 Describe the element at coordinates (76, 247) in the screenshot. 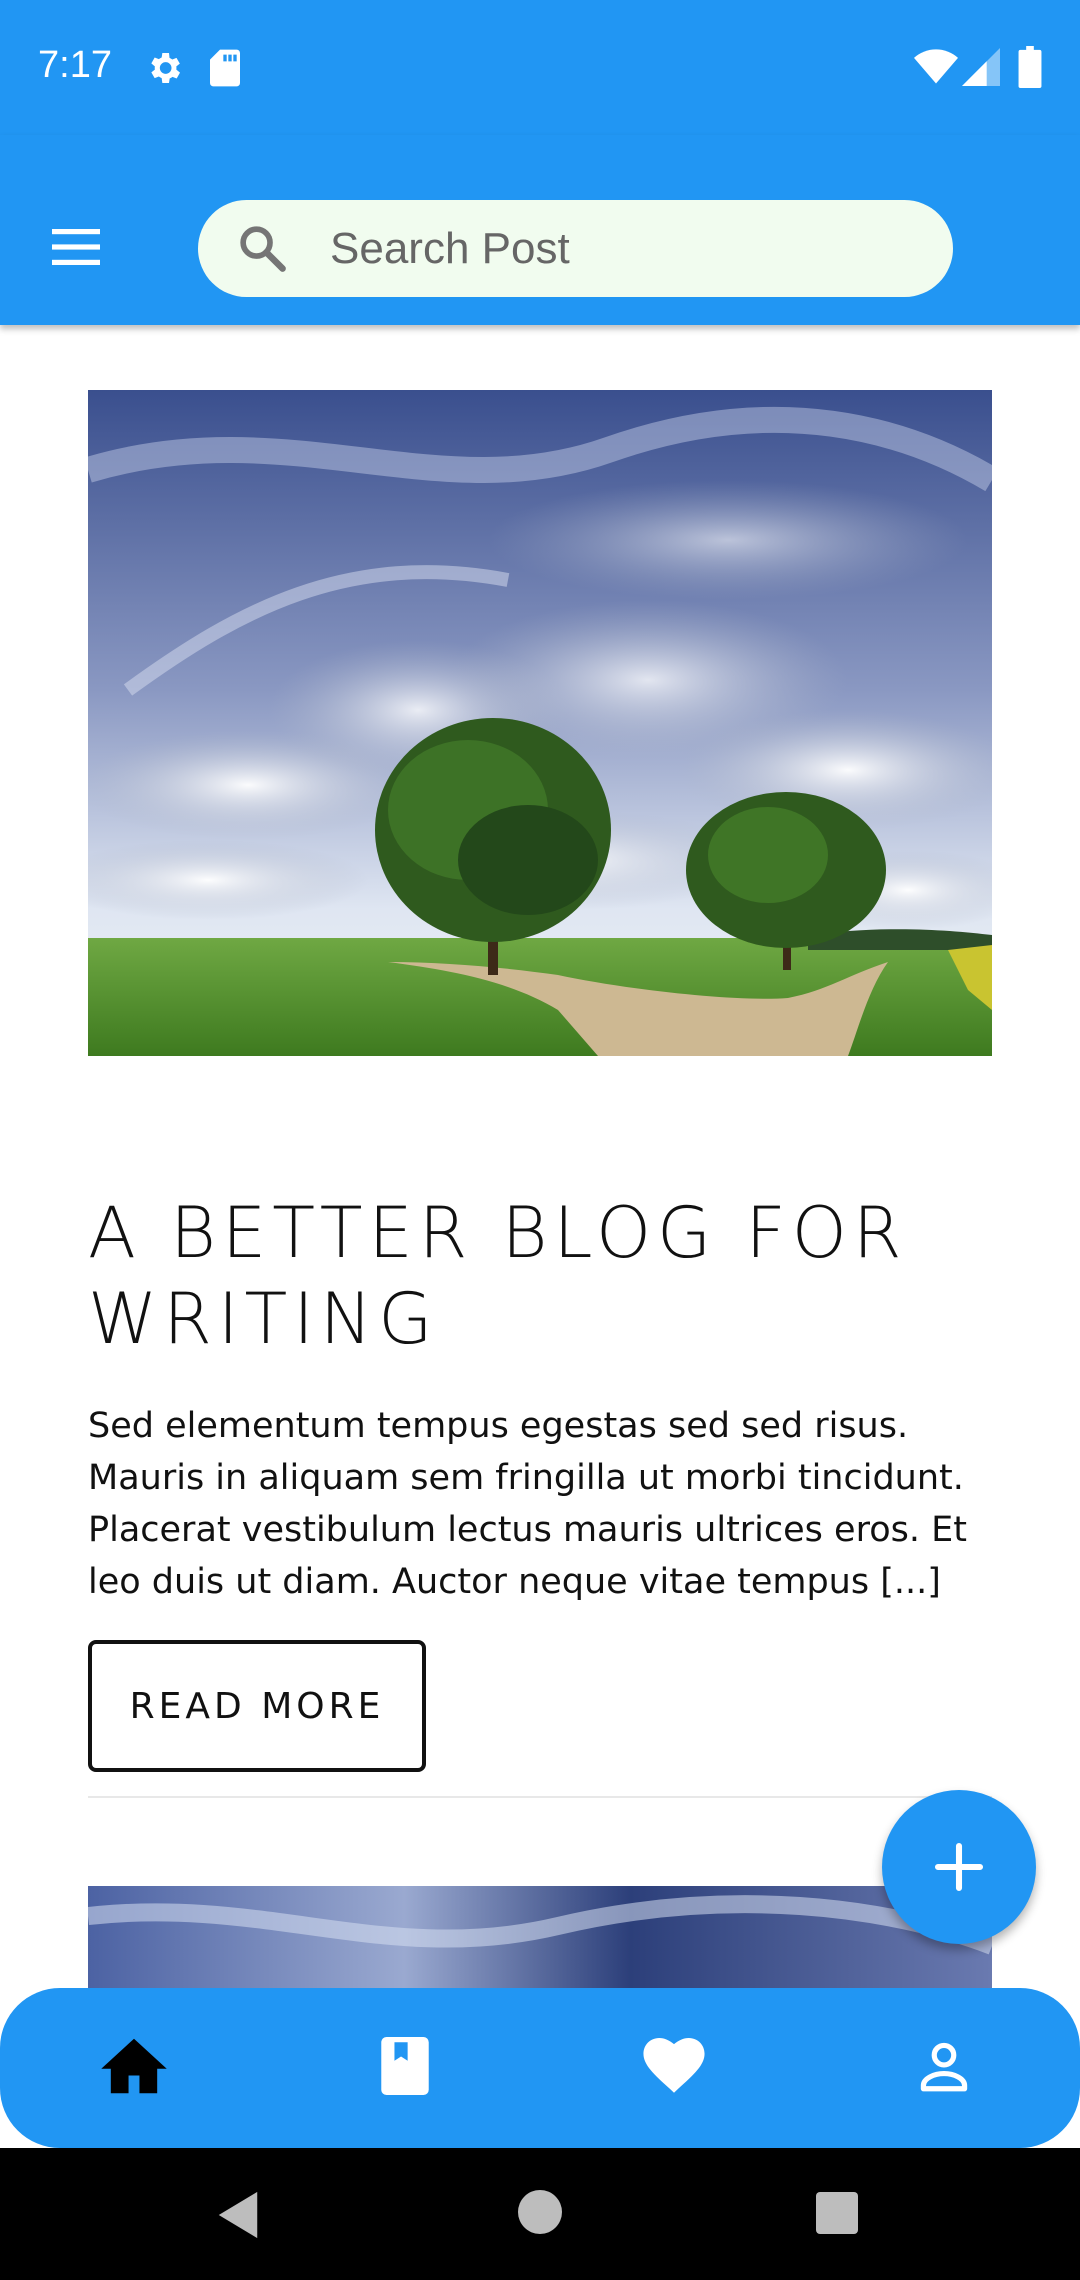

I see `menu-icon` at that location.